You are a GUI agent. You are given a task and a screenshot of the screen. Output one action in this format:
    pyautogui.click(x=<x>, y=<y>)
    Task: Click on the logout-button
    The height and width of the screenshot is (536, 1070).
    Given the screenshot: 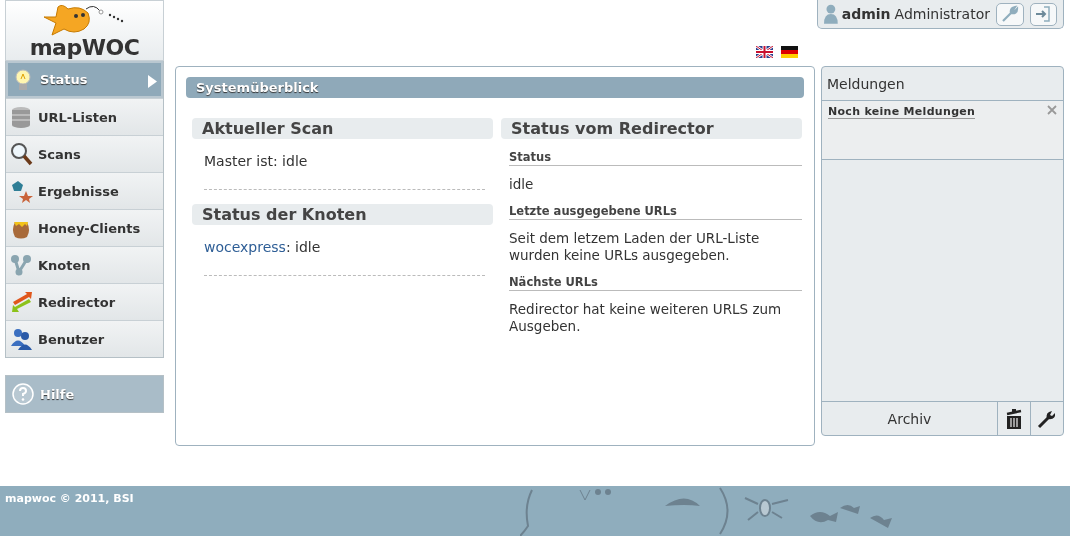 What is the action you would take?
    pyautogui.click(x=1043, y=14)
    